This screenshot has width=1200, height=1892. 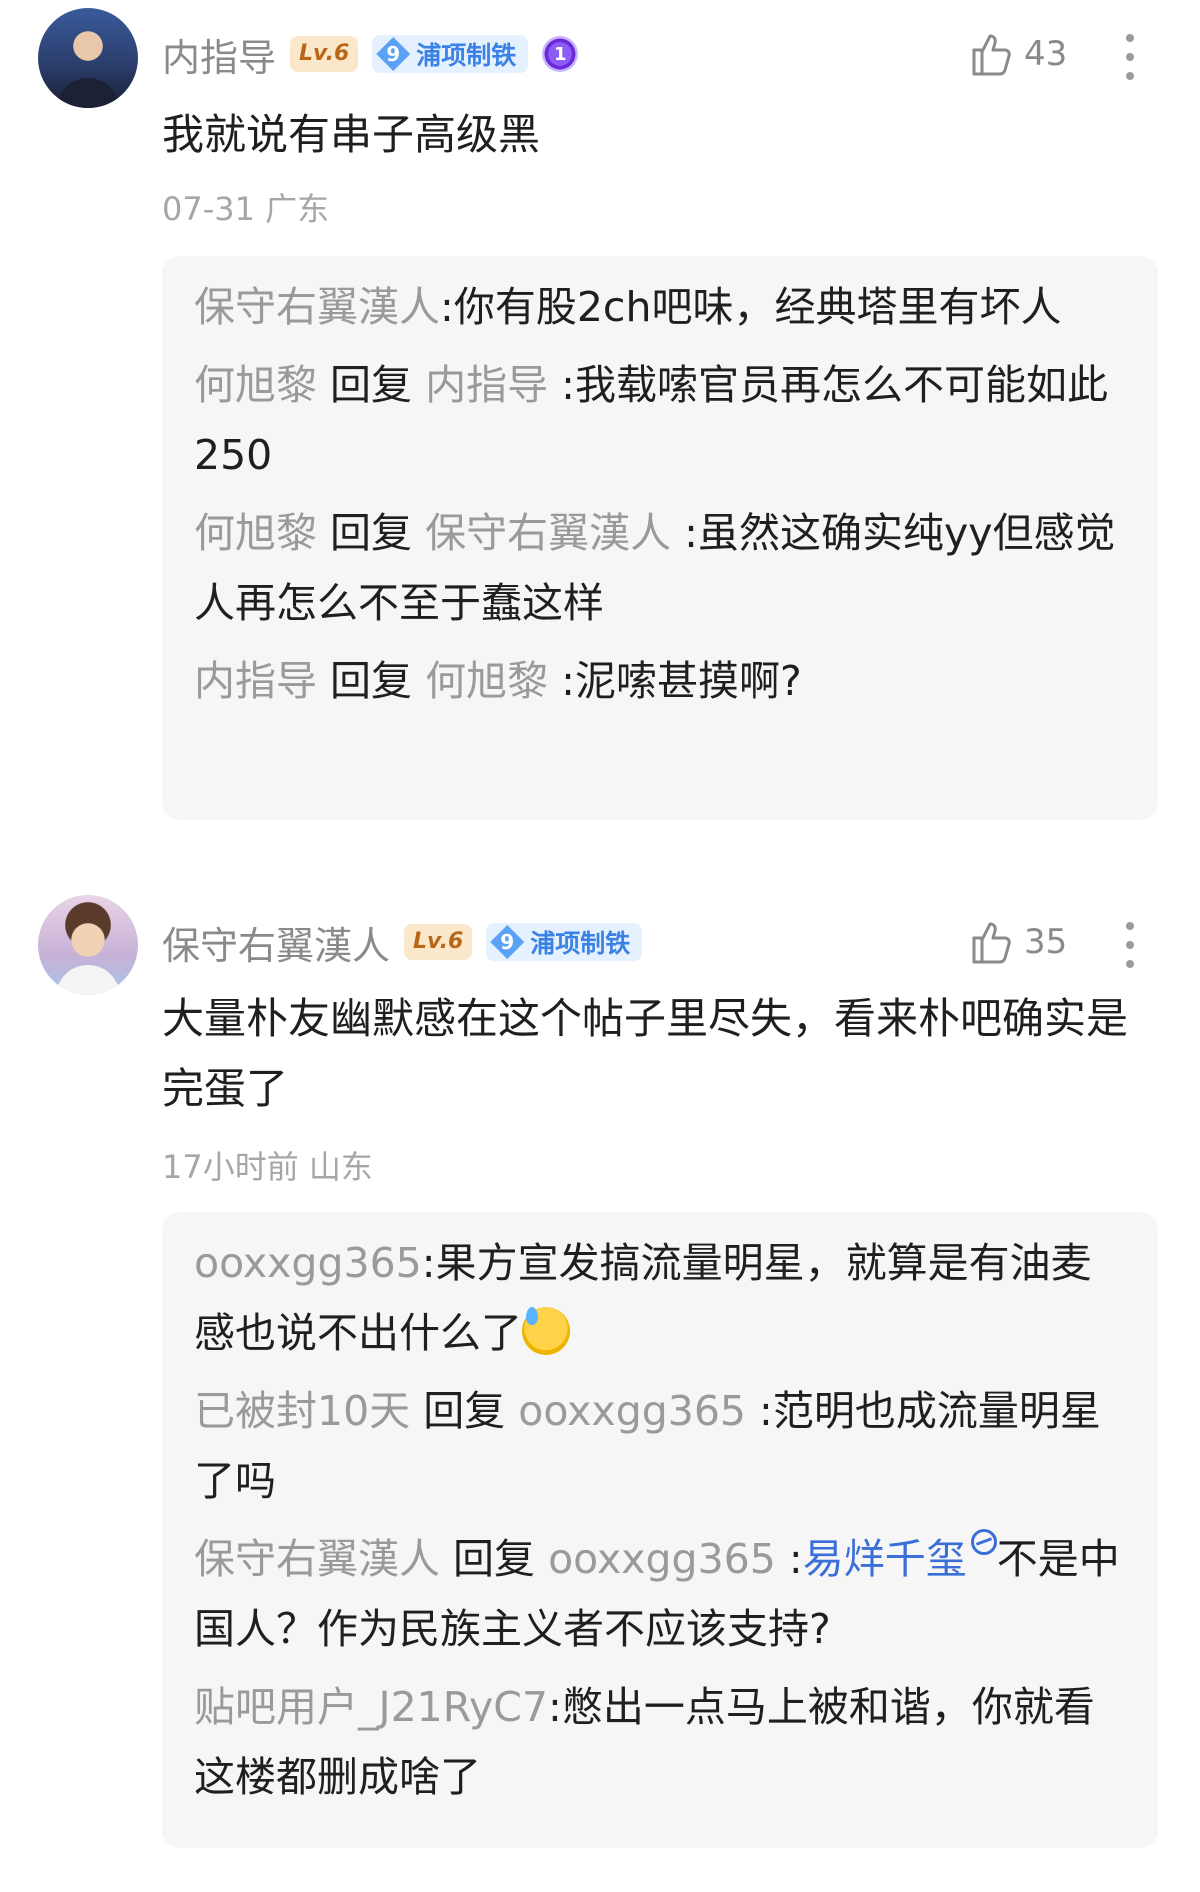 What do you see at coordinates (757, 307) in the screenshot?
I see `reply-text: 你有股2ch吧味，经典塔里有坏人` at bounding box center [757, 307].